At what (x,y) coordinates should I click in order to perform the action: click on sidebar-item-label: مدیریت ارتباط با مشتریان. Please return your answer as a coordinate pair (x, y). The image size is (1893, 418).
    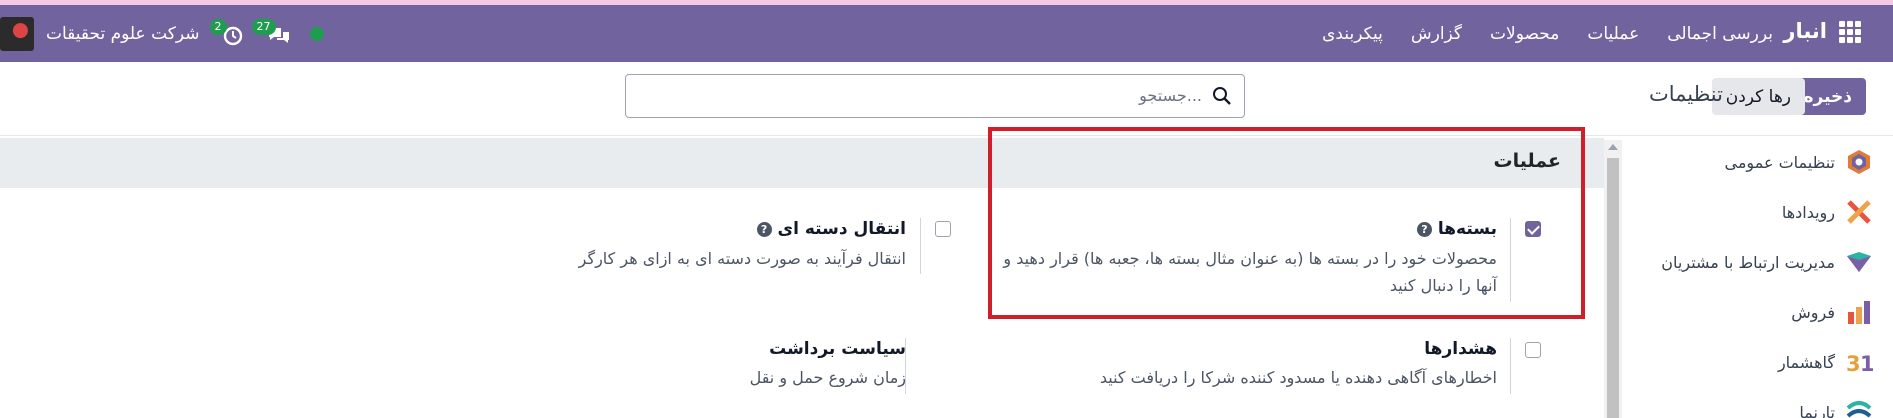
    Looking at the image, I should click on (1748, 262).